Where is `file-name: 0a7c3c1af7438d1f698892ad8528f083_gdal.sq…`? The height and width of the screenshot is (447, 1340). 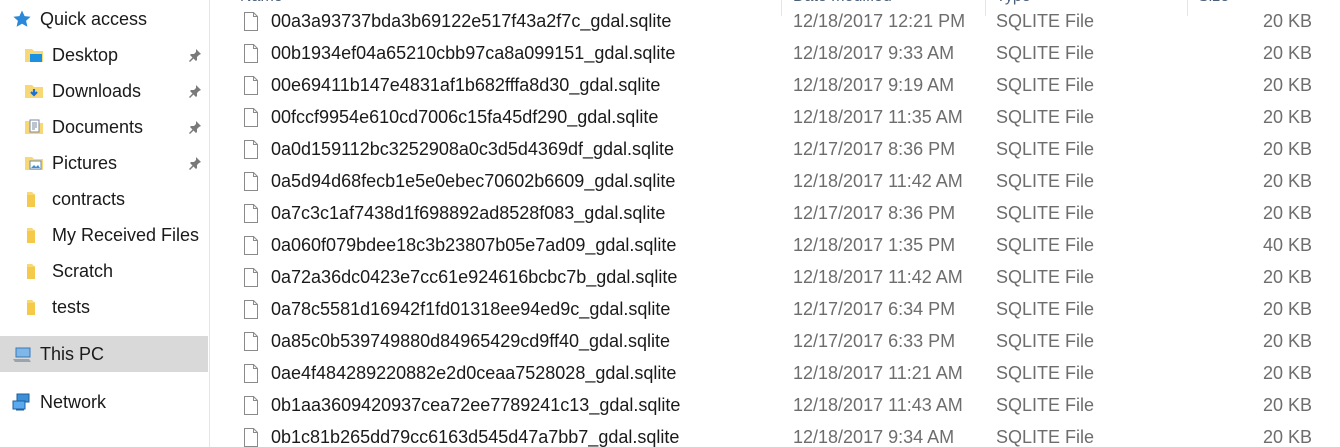
file-name: 0a7c3c1af7438d1f698892ad8528f083_gdal.sq… is located at coordinates (468, 213).